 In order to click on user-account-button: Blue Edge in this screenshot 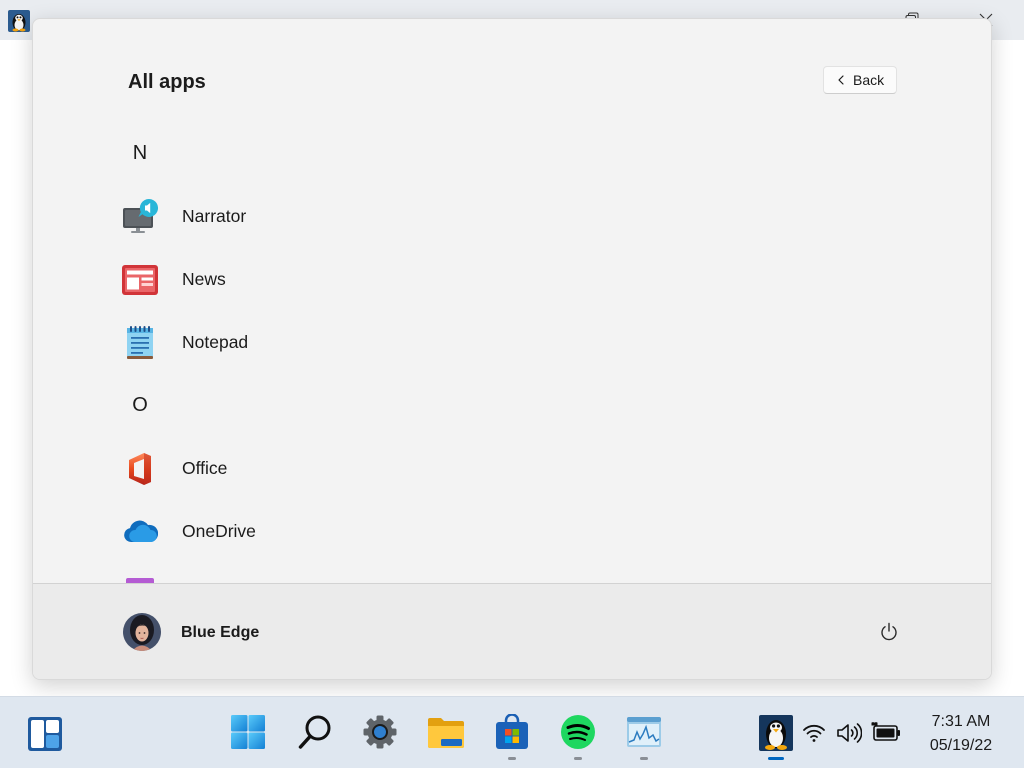, I will do `click(208, 633)`.